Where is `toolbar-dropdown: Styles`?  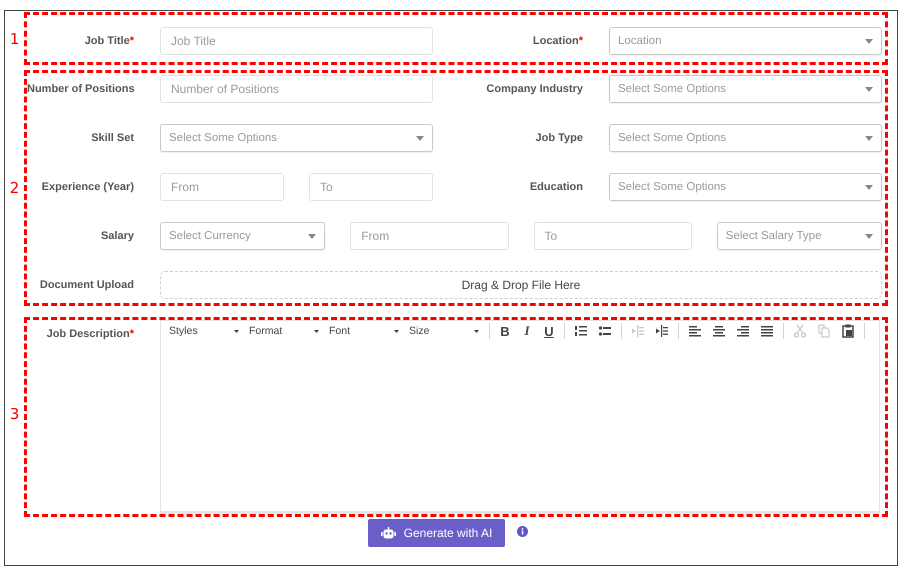
toolbar-dropdown: Styles is located at coordinates (205, 331).